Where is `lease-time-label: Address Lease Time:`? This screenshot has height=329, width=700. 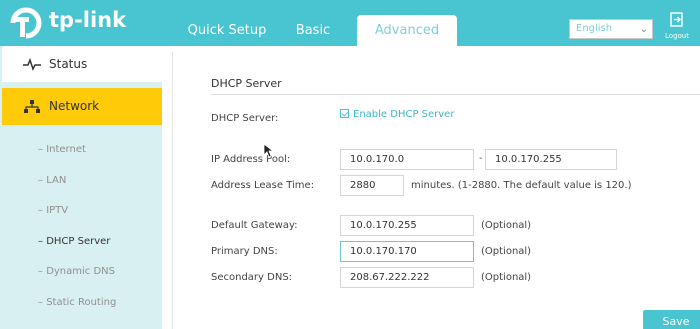 lease-time-label: Address Lease Time: is located at coordinates (263, 185).